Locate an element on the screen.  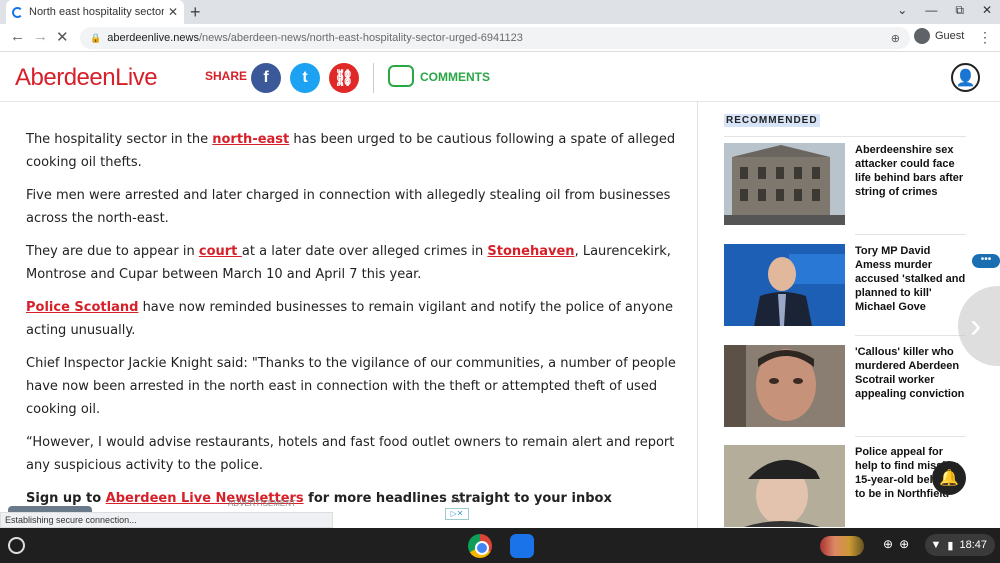
link-court: court is located at coordinates (220, 251).